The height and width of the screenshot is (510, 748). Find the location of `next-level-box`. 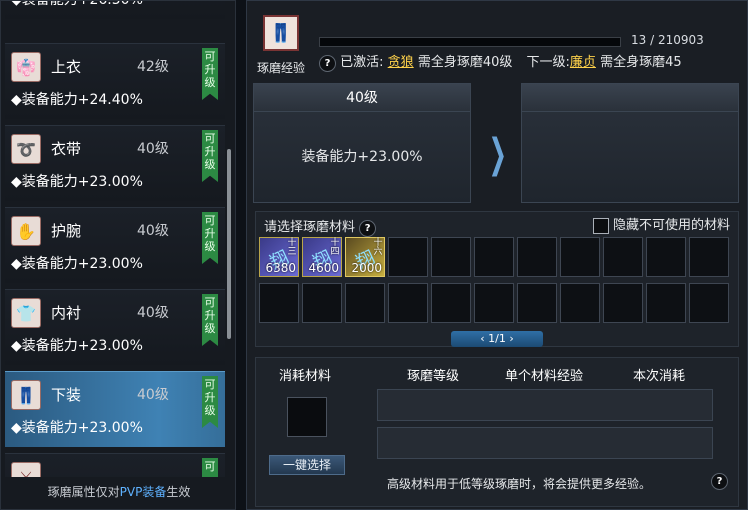

next-level-box is located at coordinates (630, 143).